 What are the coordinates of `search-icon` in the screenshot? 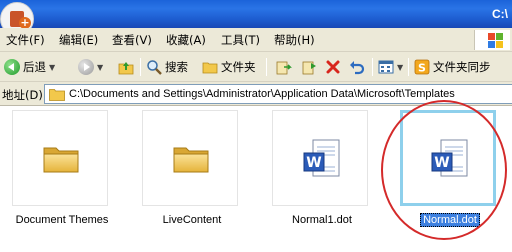 It's located at (154, 67).